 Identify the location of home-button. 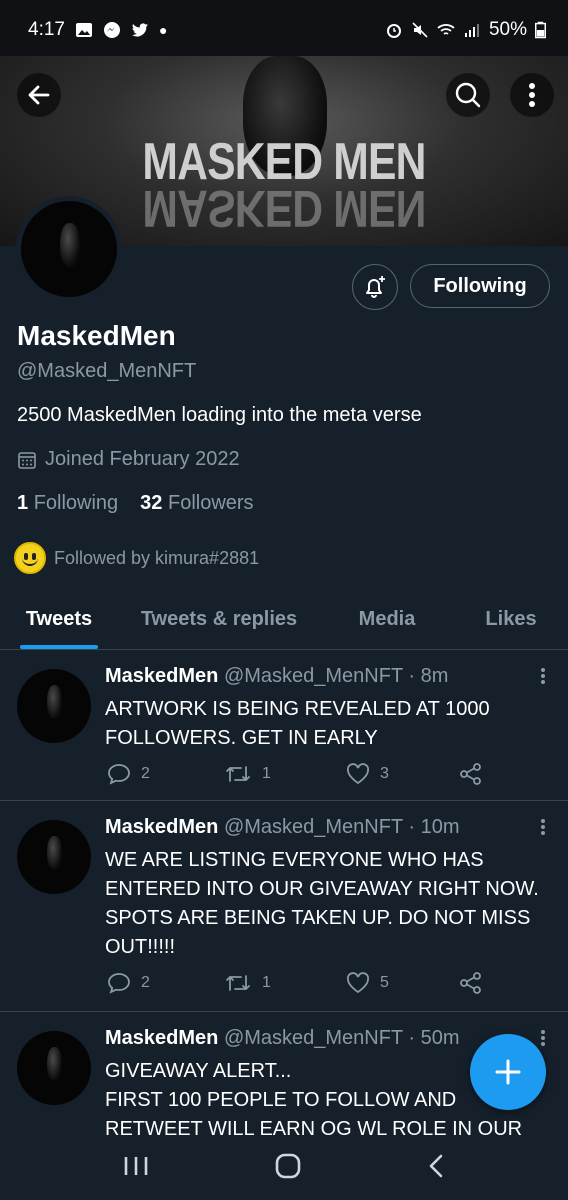
(288, 1168).